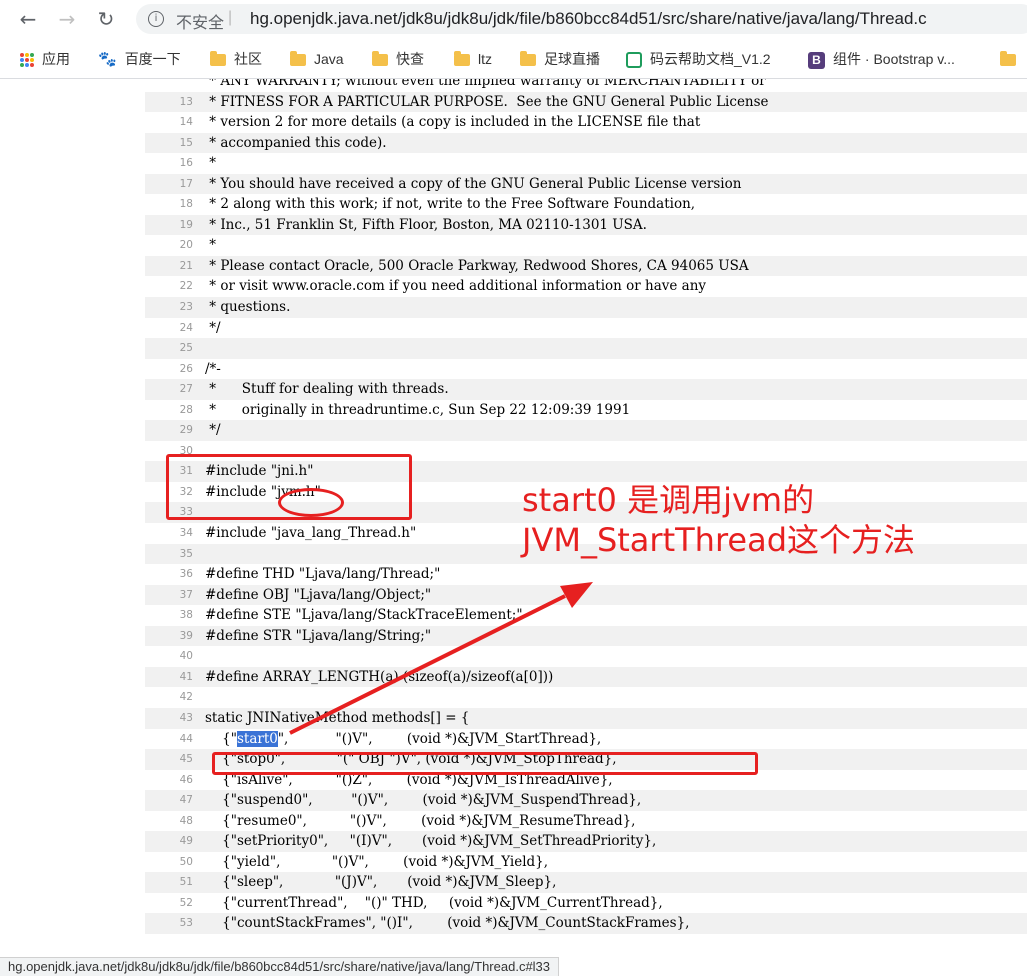 This screenshot has height=976, width=1027. Describe the element at coordinates (586, 369) in the screenshot. I see `code-line: 26 /*-` at that location.